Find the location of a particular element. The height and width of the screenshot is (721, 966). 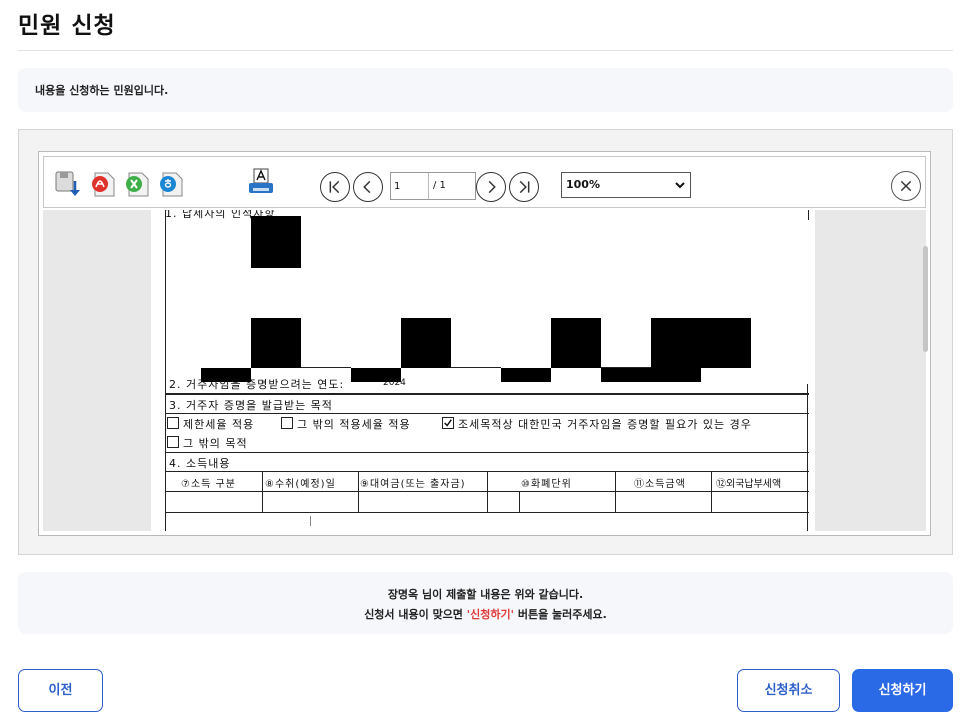

section3-title: 3. 거주자 증명을 발급받는 목적 is located at coordinates (251, 405).